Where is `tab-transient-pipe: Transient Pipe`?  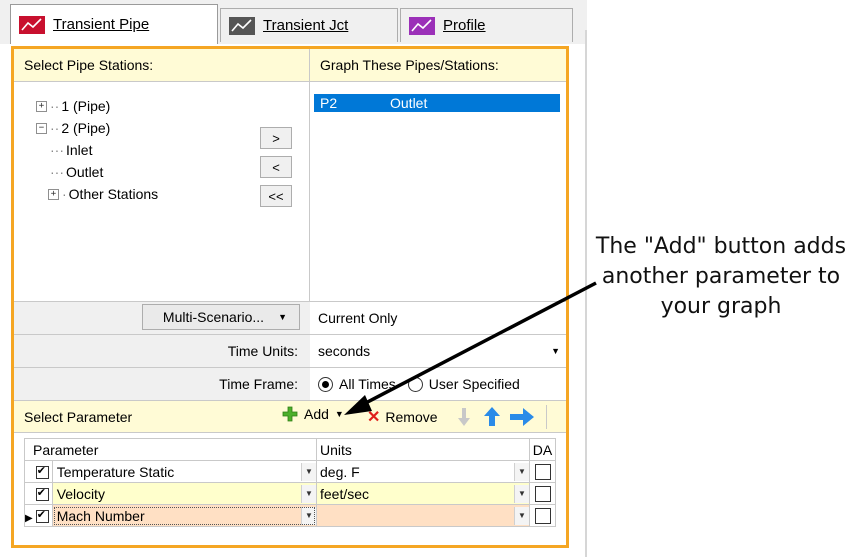
tab-transient-pipe: Transient Pipe is located at coordinates (114, 24).